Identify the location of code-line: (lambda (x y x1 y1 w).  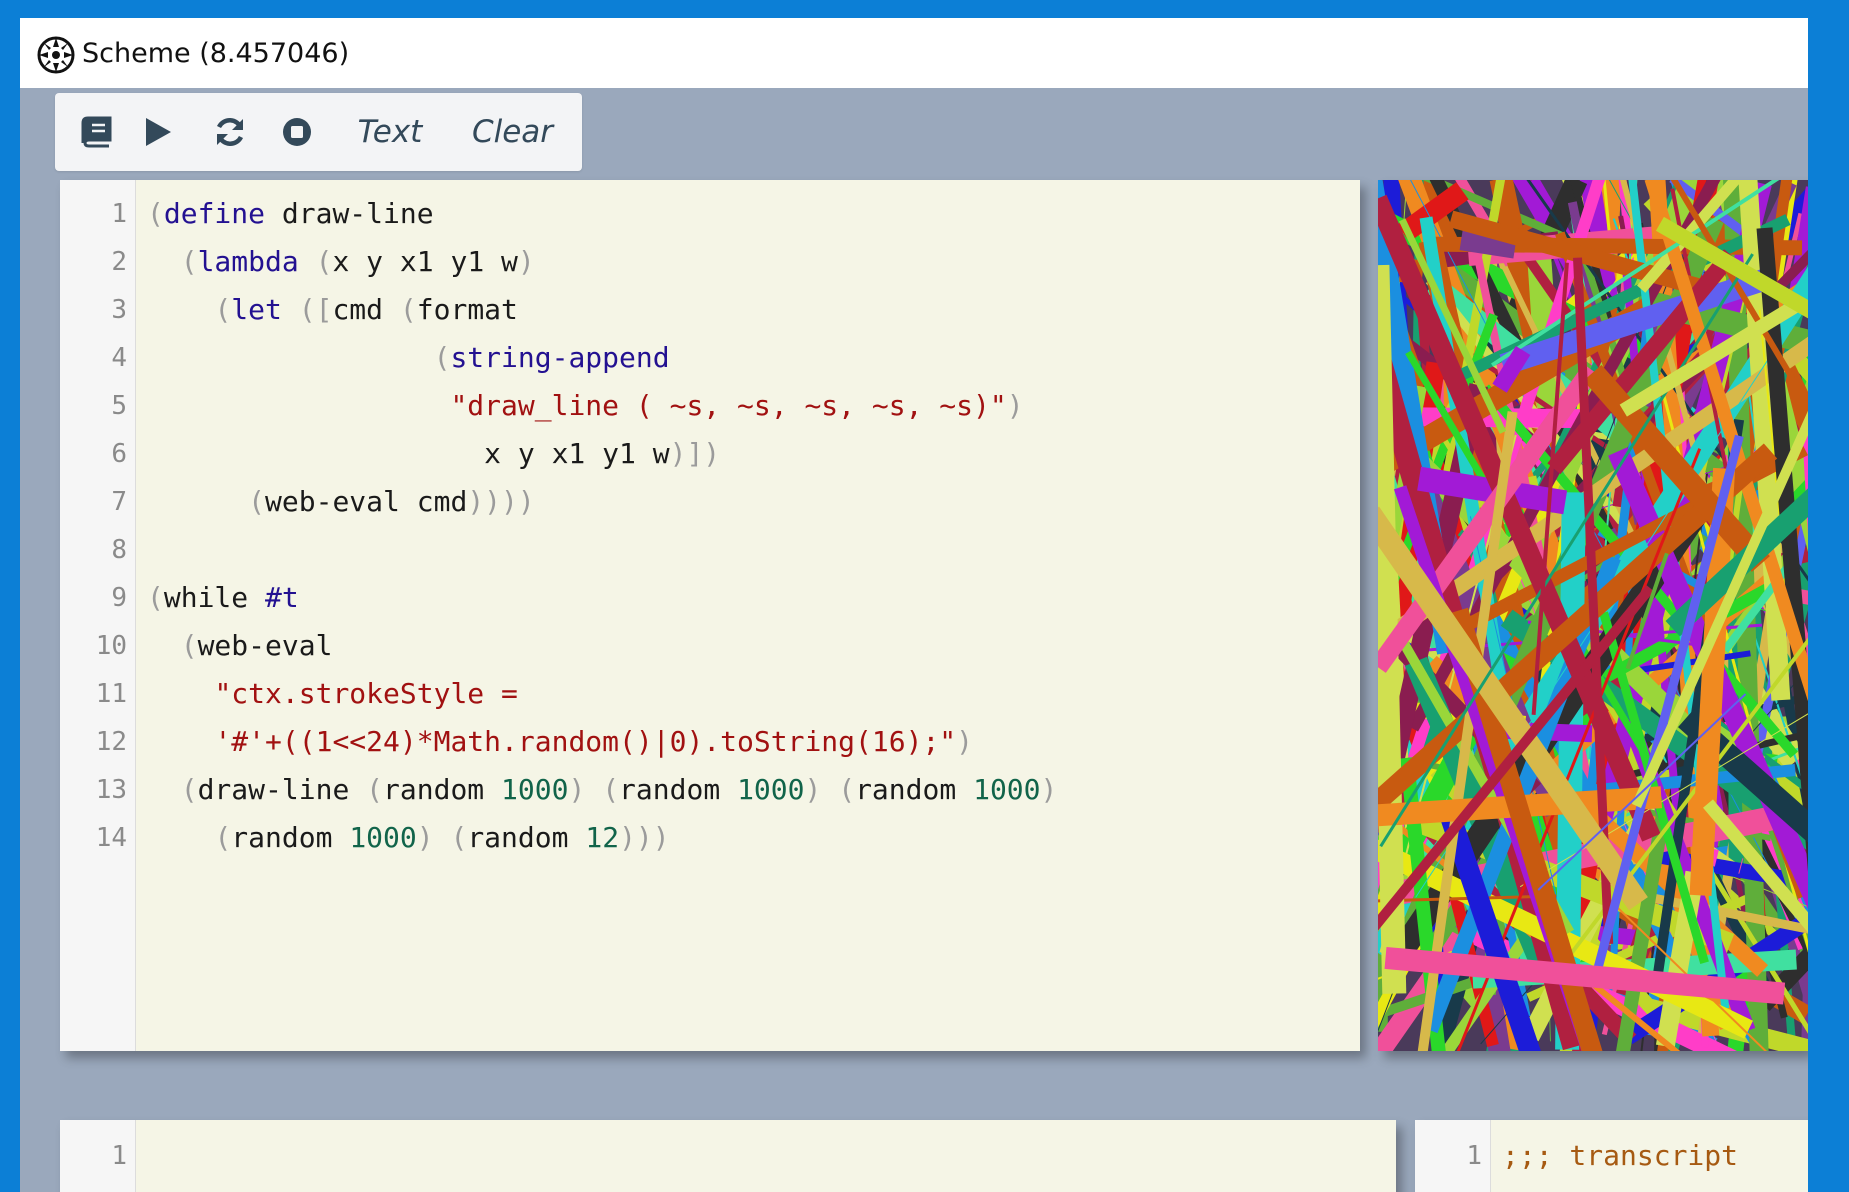
(602, 262).